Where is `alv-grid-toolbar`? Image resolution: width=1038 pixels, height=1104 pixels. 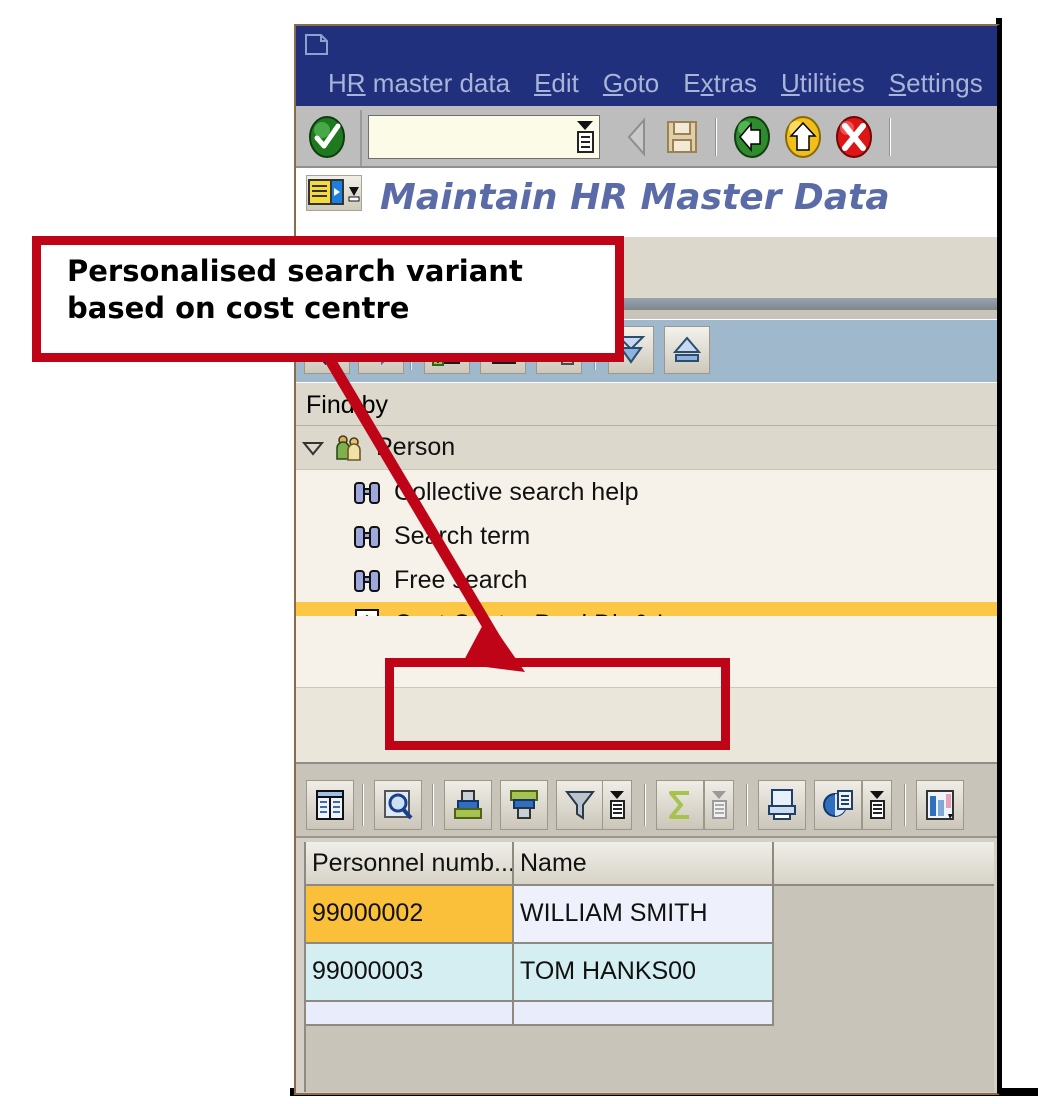 alv-grid-toolbar is located at coordinates (646, 805).